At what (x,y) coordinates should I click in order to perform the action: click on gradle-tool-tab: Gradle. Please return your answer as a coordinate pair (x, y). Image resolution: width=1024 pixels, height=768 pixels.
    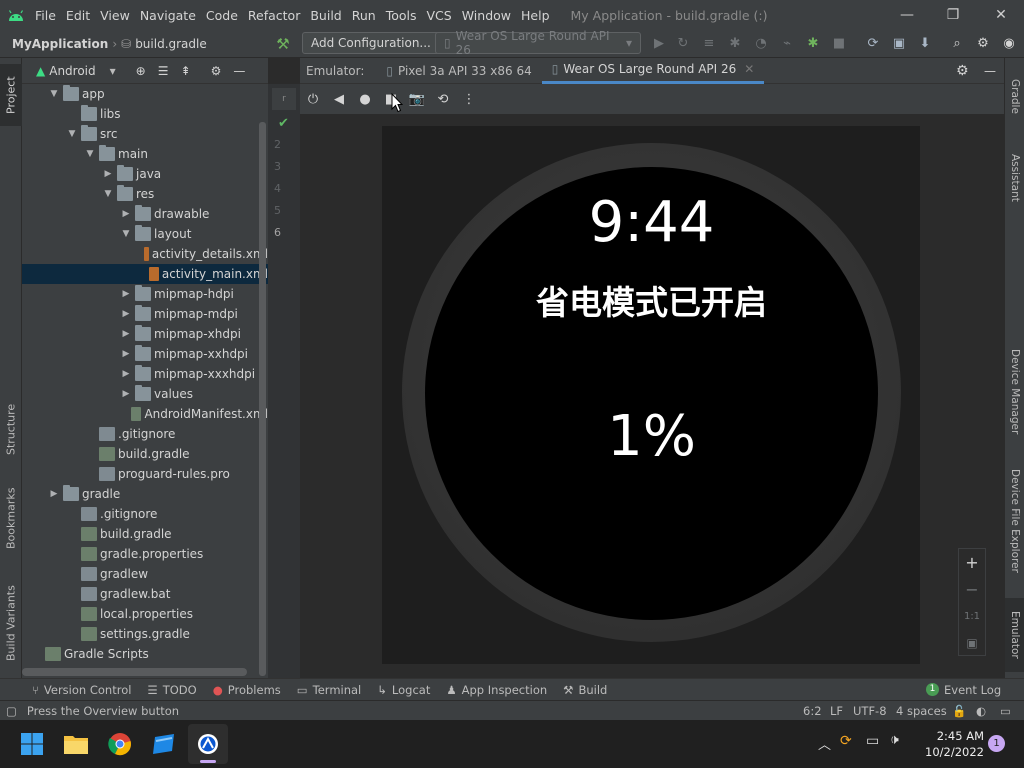
    Looking at the image, I should click on (1014, 96).